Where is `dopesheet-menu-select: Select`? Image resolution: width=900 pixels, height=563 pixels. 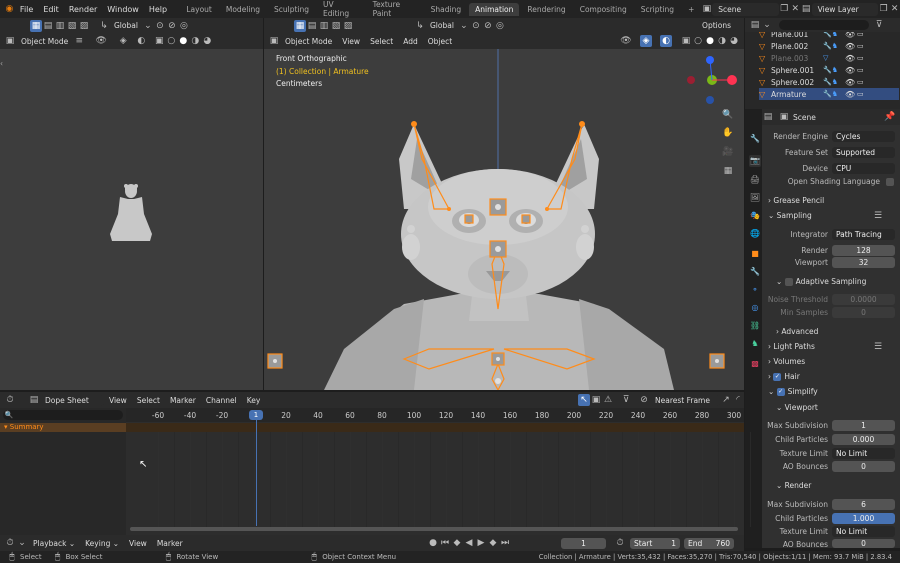
dopesheet-menu-select: Select is located at coordinates (148, 400).